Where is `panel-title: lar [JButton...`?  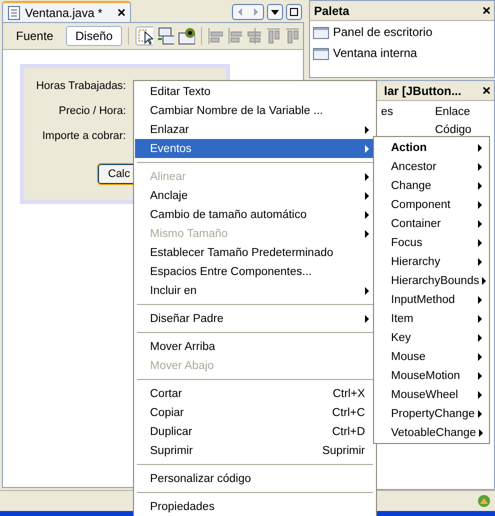 panel-title: lar [JButton... is located at coordinates (423, 91).